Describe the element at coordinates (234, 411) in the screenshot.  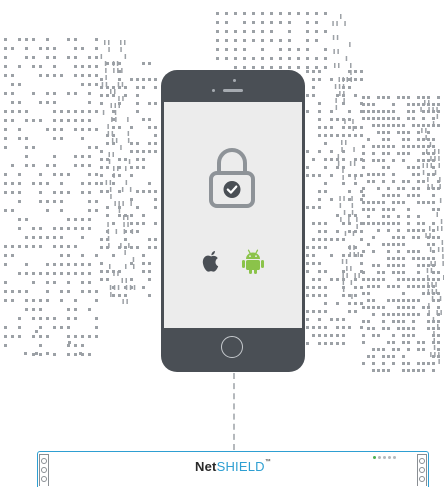
I see `connection-cable` at that location.